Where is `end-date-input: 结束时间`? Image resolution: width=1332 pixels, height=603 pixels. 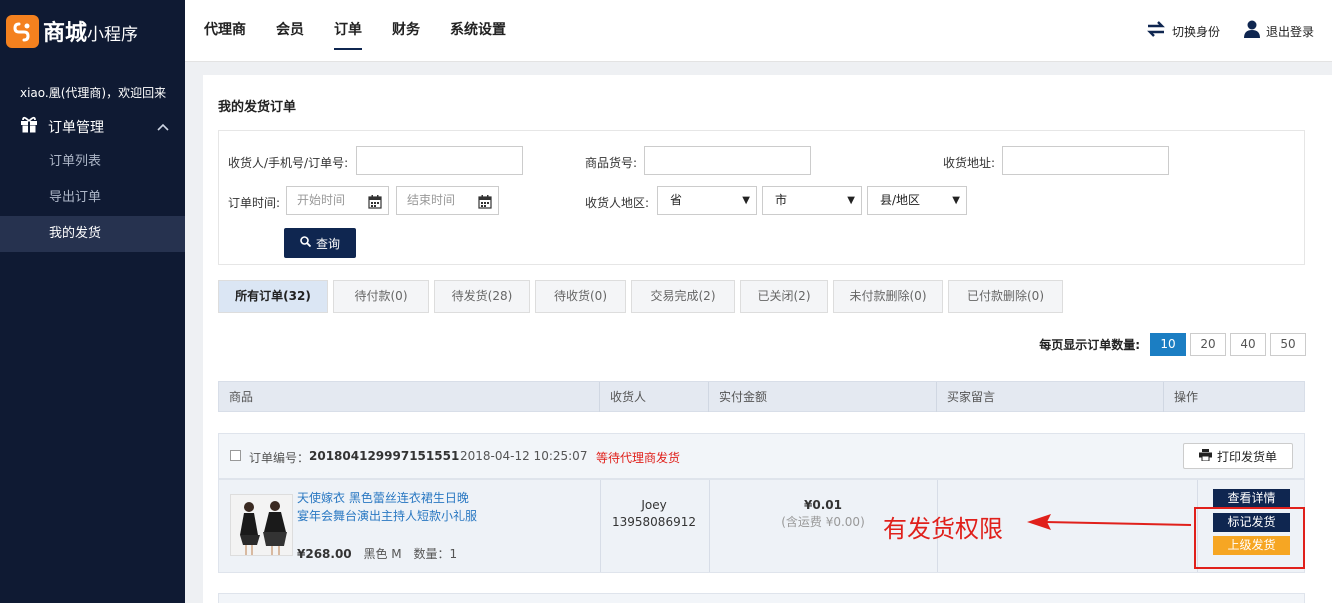
end-date-input: 结束时间 is located at coordinates (447, 200).